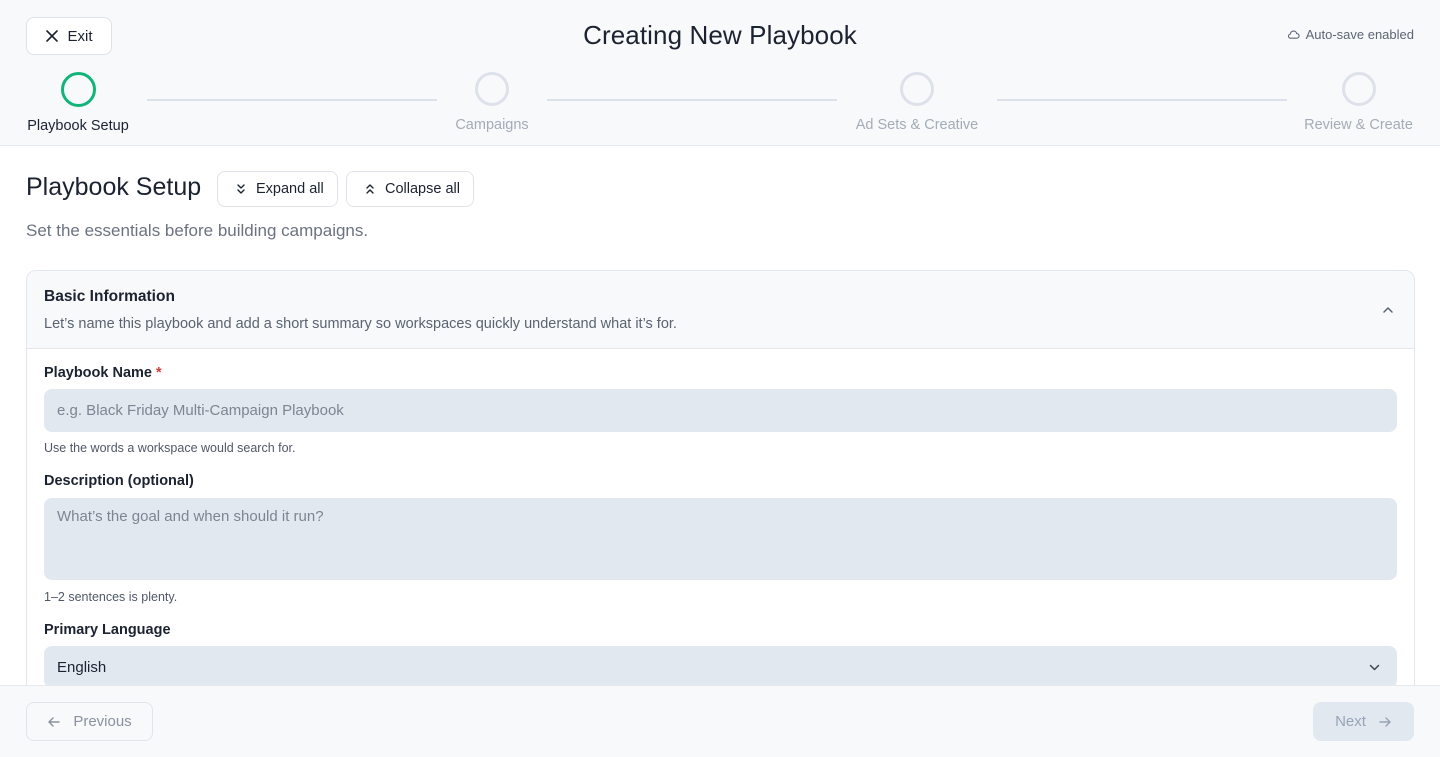 The height and width of the screenshot is (757, 1440). Describe the element at coordinates (1385, 721) in the screenshot. I see `arrow-right-icon` at that location.